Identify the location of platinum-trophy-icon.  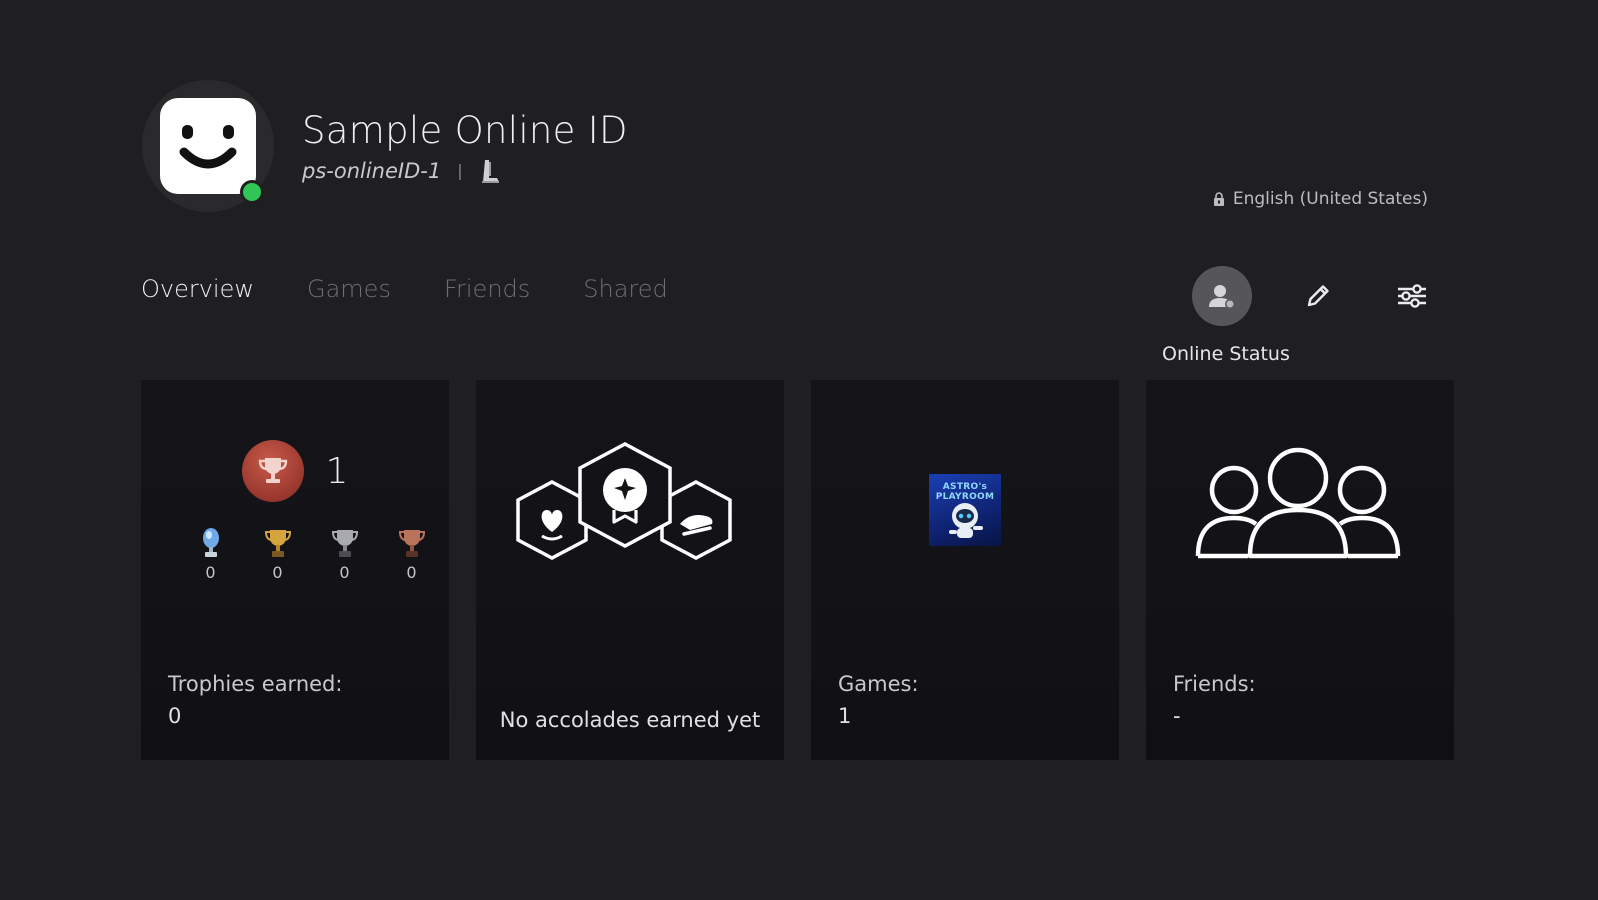
(210, 542).